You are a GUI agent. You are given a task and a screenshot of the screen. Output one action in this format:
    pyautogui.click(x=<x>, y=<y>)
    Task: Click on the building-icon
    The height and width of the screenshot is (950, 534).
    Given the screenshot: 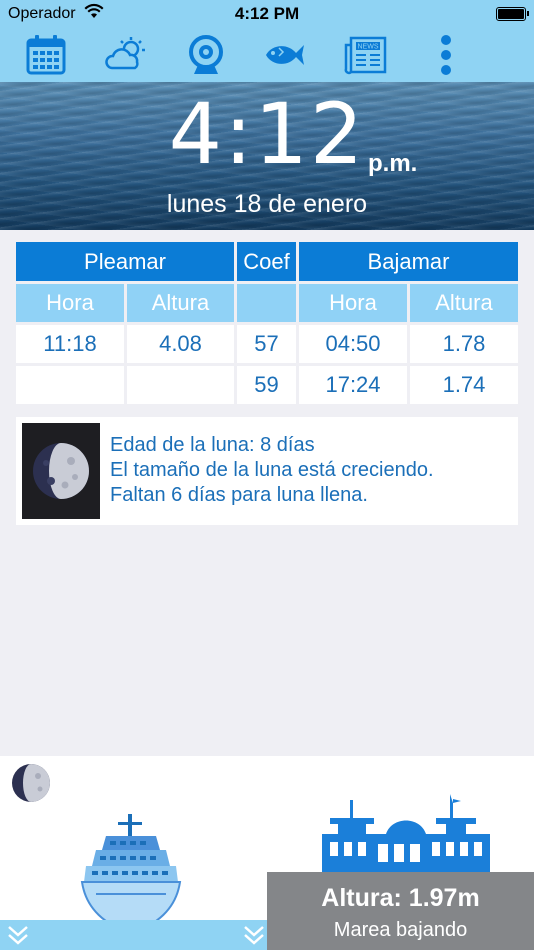 What is the action you would take?
    pyautogui.click(x=406, y=836)
    